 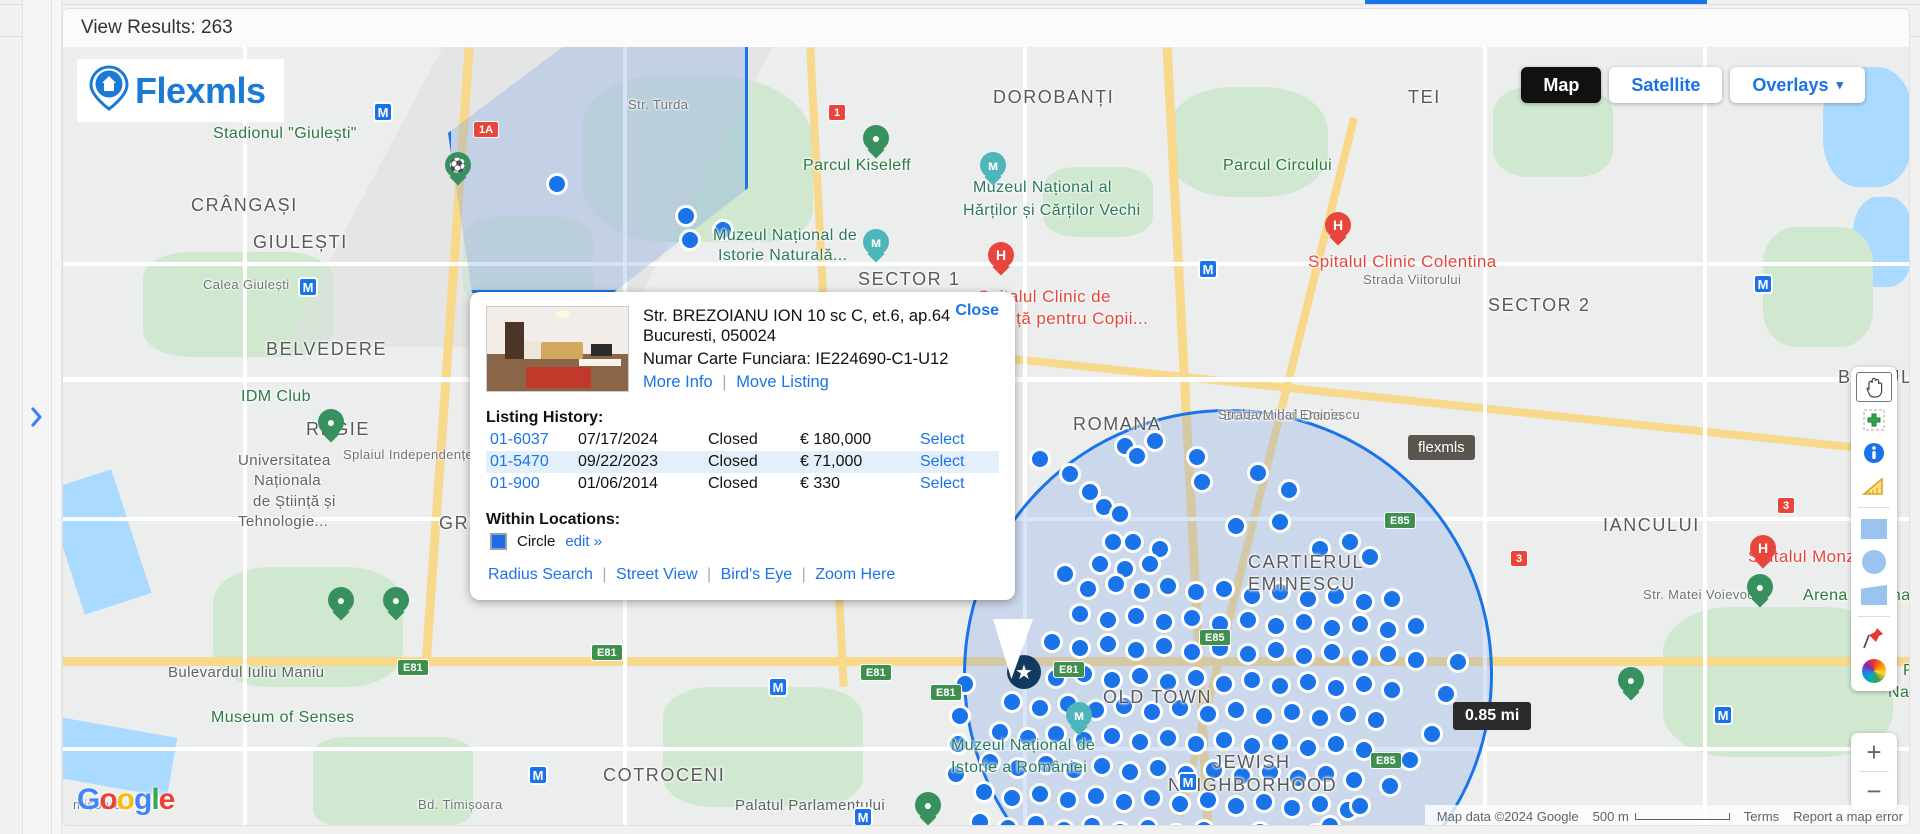 What do you see at coordinates (1874, 671) in the screenshot?
I see `color-picker-button` at bounding box center [1874, 671].